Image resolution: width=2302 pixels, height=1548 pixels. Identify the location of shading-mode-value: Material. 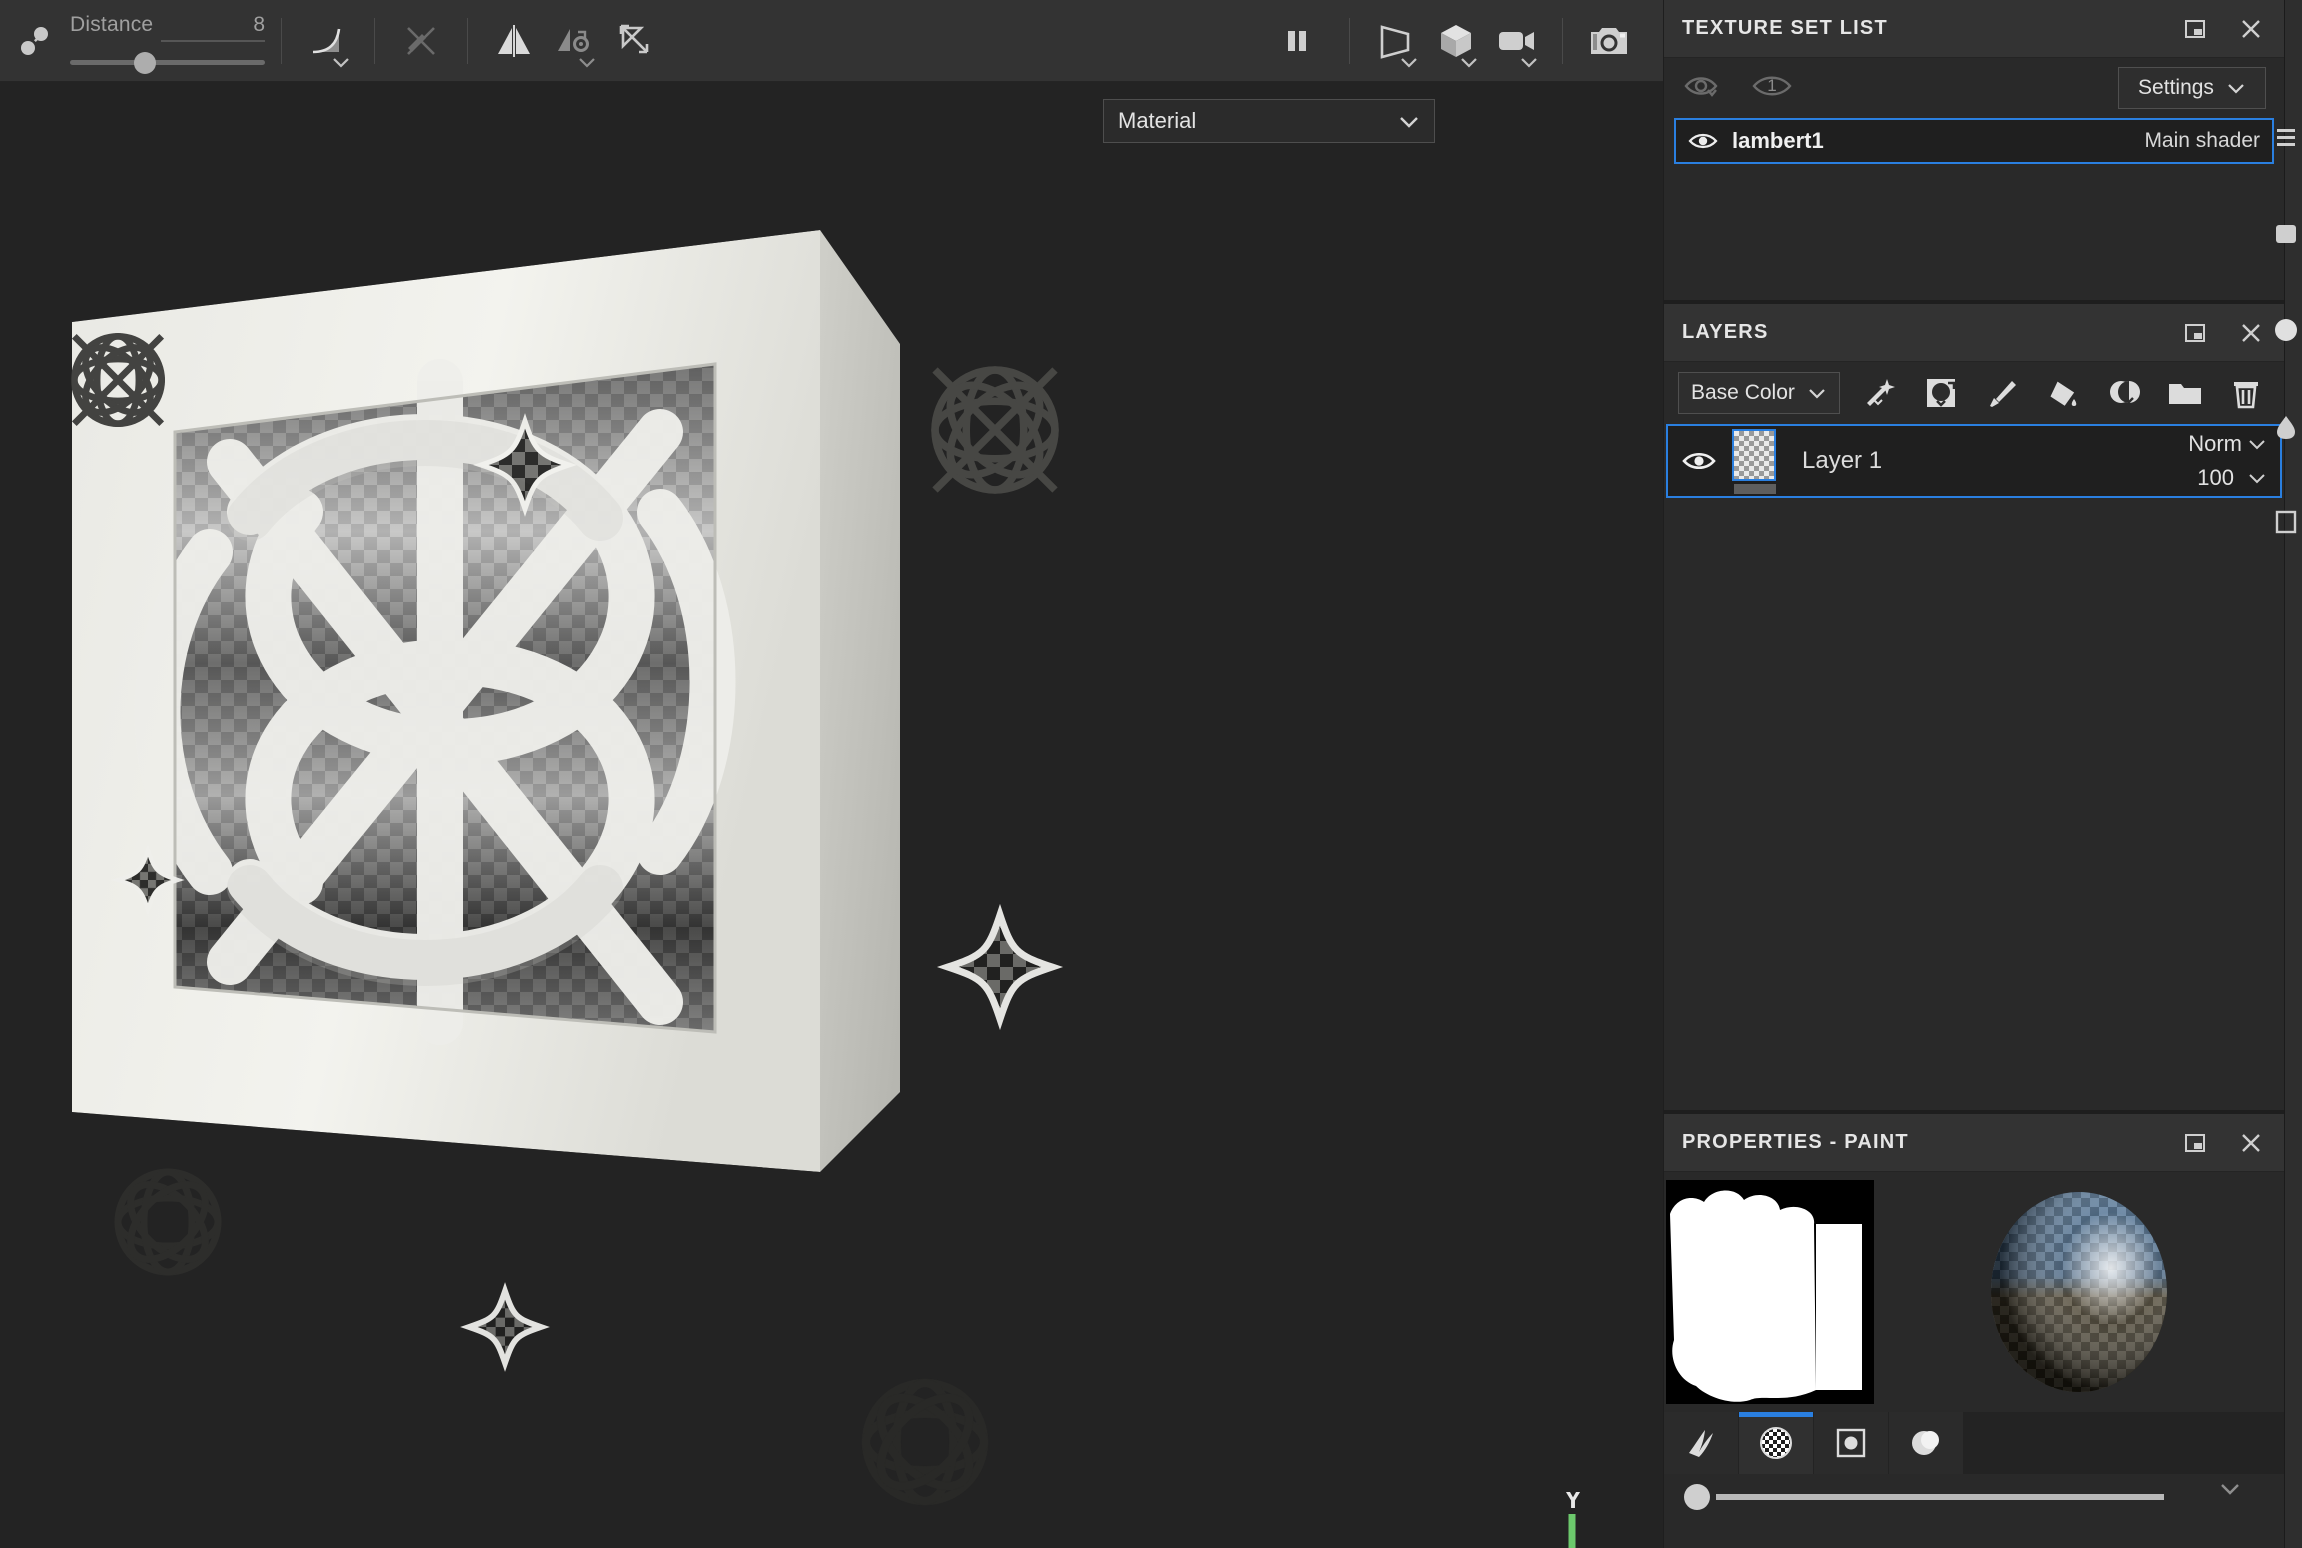
(1157, 120).